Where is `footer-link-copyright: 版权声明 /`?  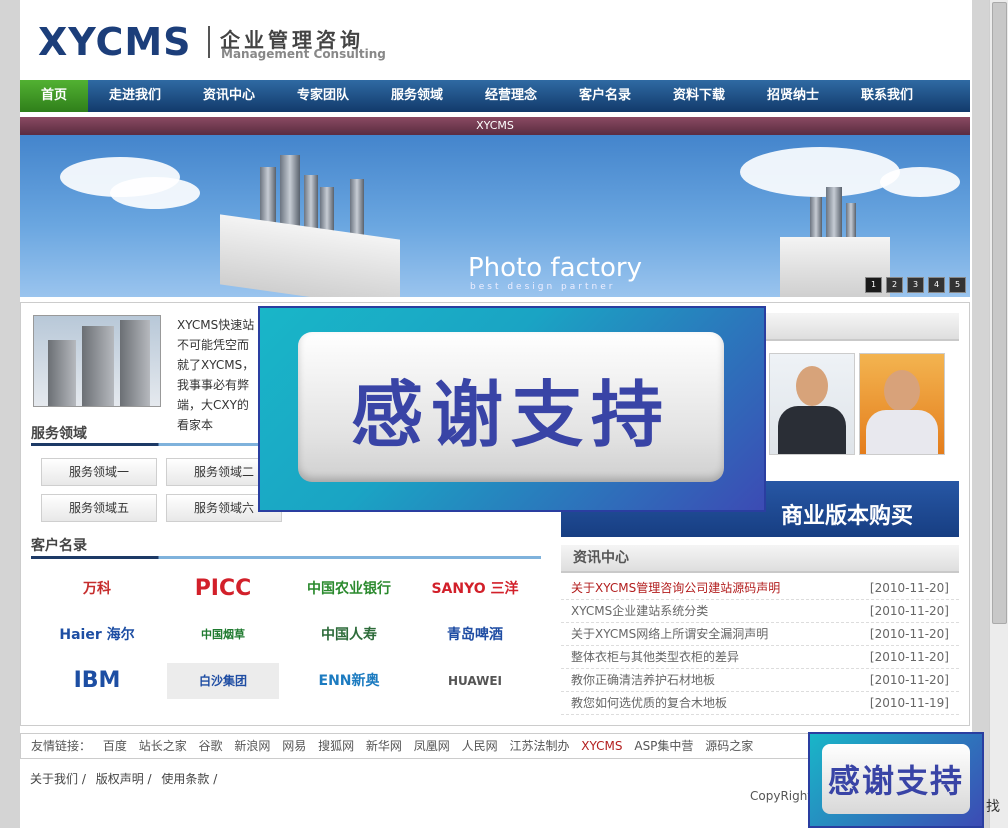 footer-link-copyright: 版权声明 / is located at coordinates (124, 779).